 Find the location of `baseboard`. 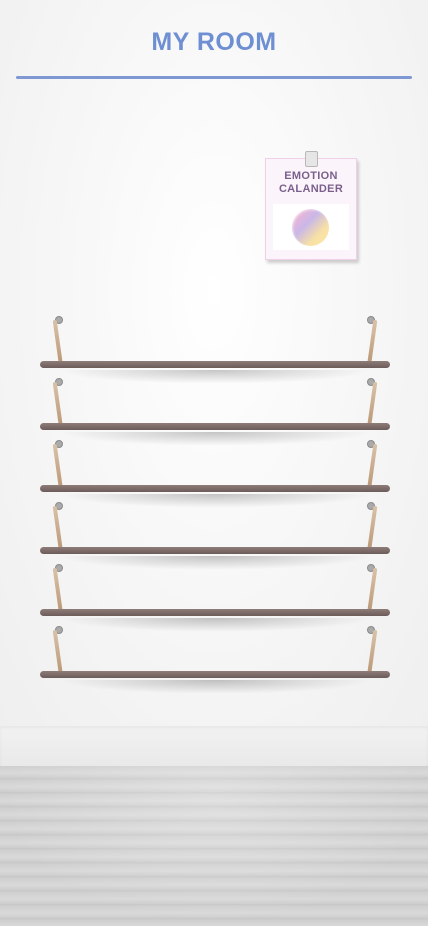

baseboard is located at coordinates (214, 746).